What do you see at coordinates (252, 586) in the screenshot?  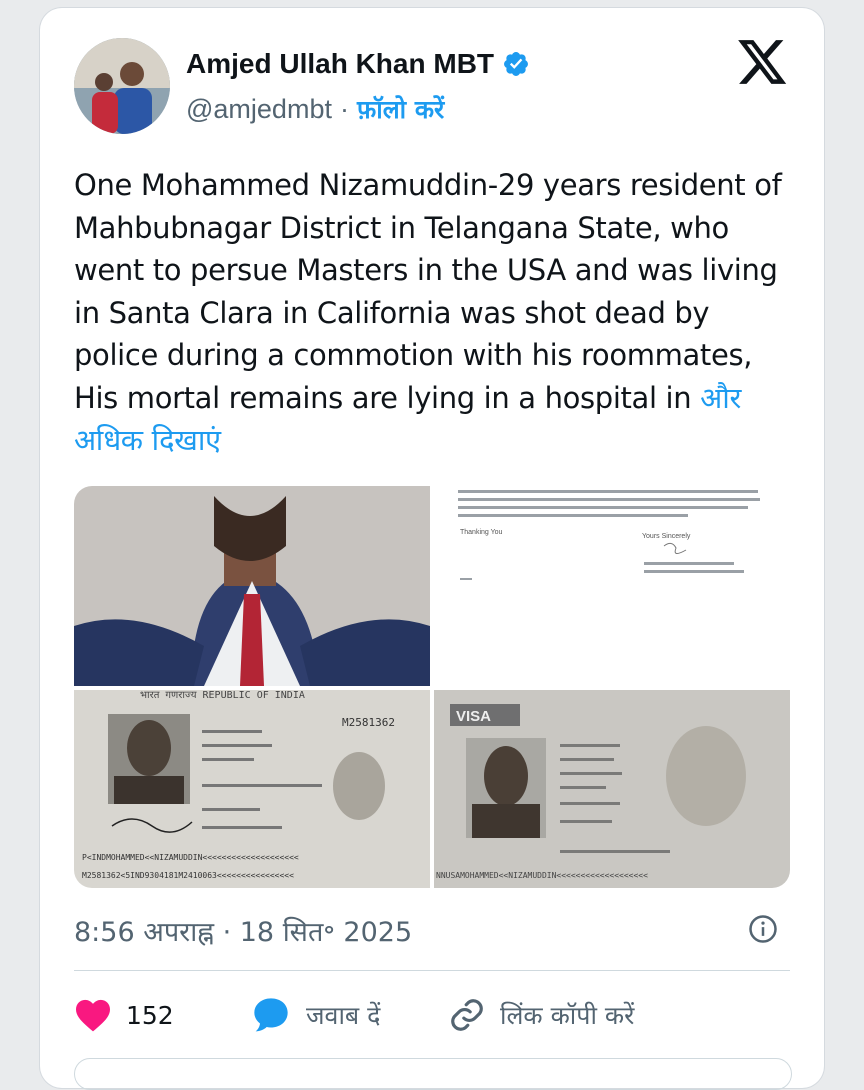 I see `portrait-photo` at bounding box center [252, 586].